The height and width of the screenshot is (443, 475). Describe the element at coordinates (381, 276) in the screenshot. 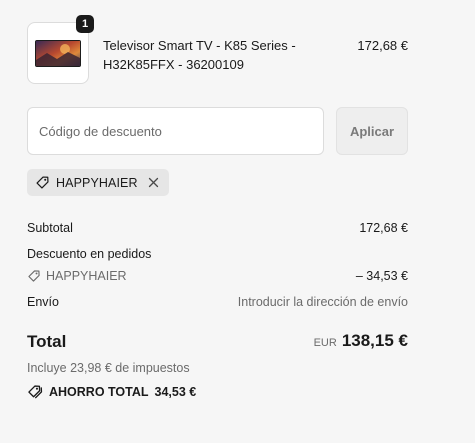

I see `order-discount-value: – 34,53 €` at that location.